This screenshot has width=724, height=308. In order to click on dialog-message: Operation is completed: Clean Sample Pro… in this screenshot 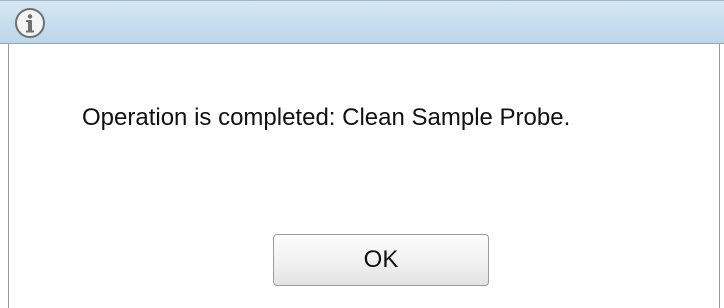, I will do `click(326, 117)`.